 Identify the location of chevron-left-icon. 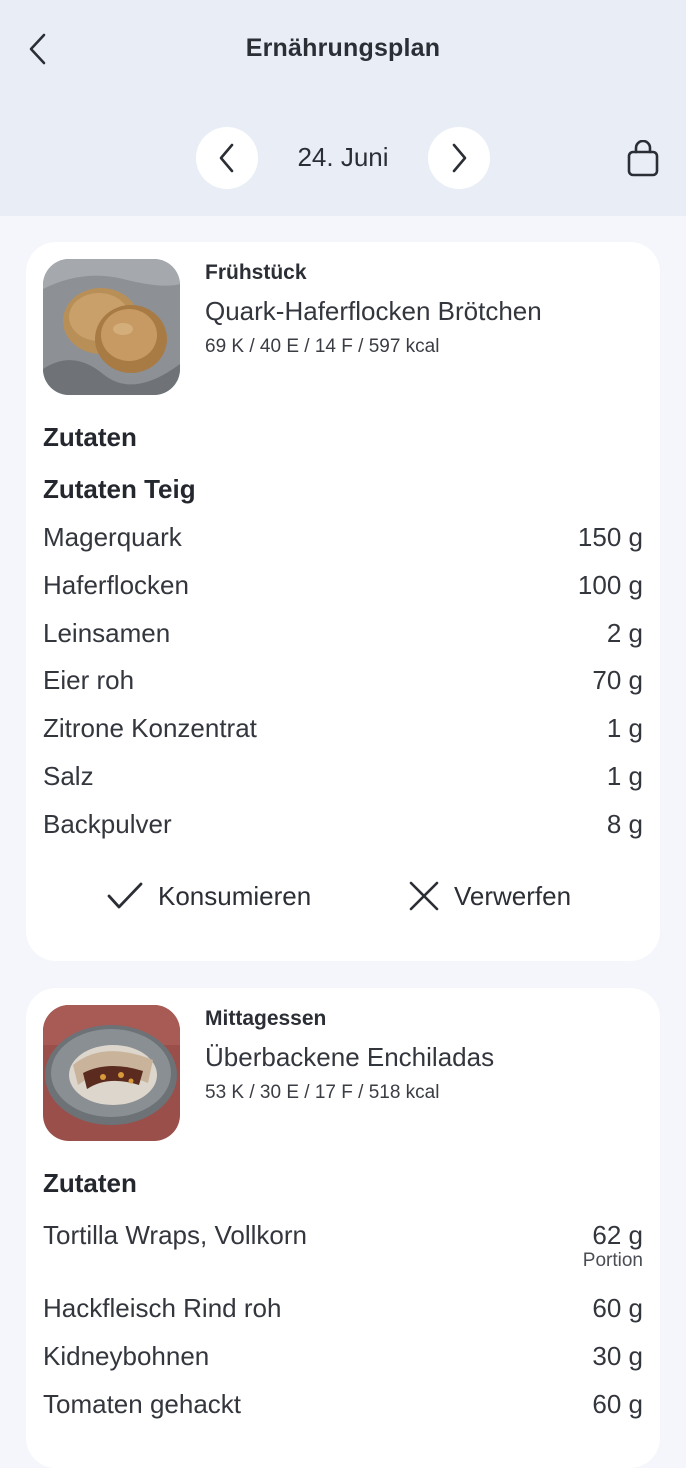
(226, 158).